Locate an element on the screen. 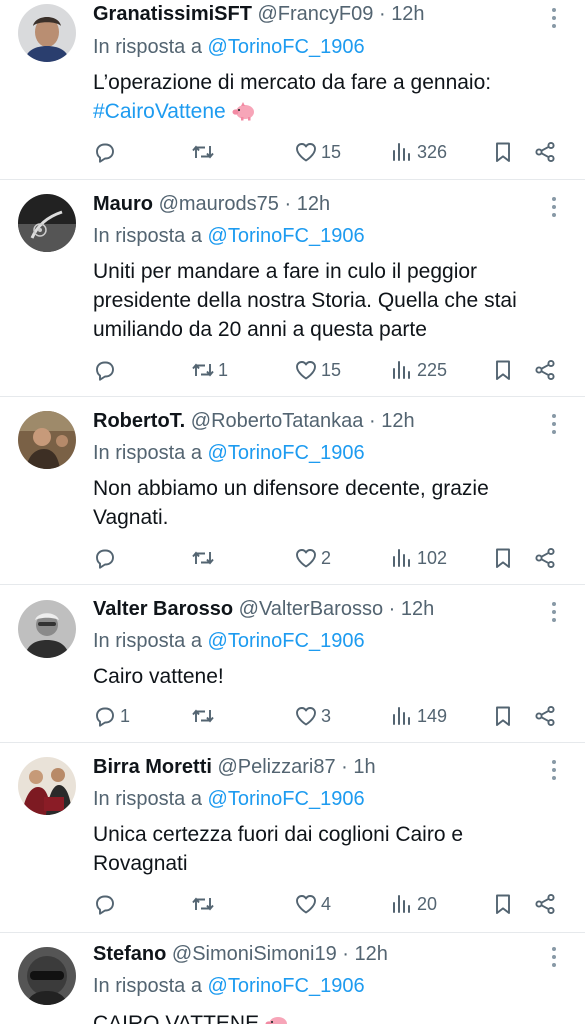 The width and height of the screenshot is (585, 1024). retweet-button: 1 is located at coordinates (209, 370).